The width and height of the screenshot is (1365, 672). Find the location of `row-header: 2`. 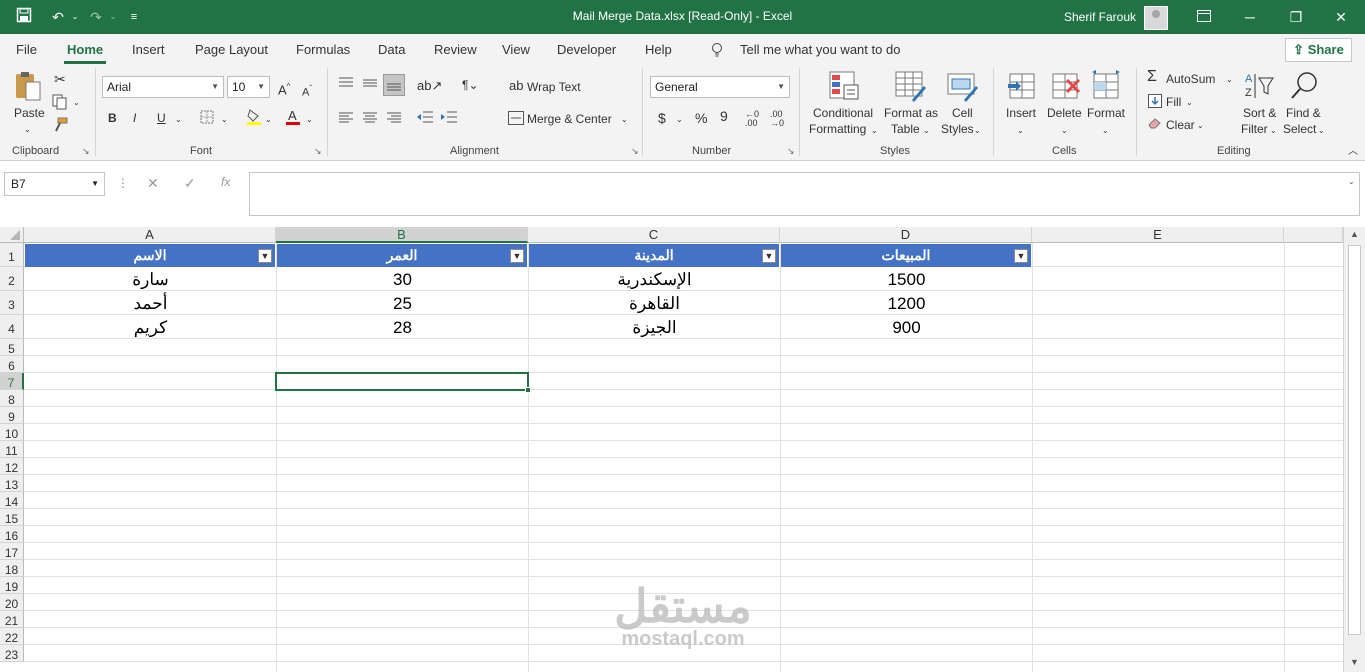

row-header: 2 is located at coordinates (12, 279).